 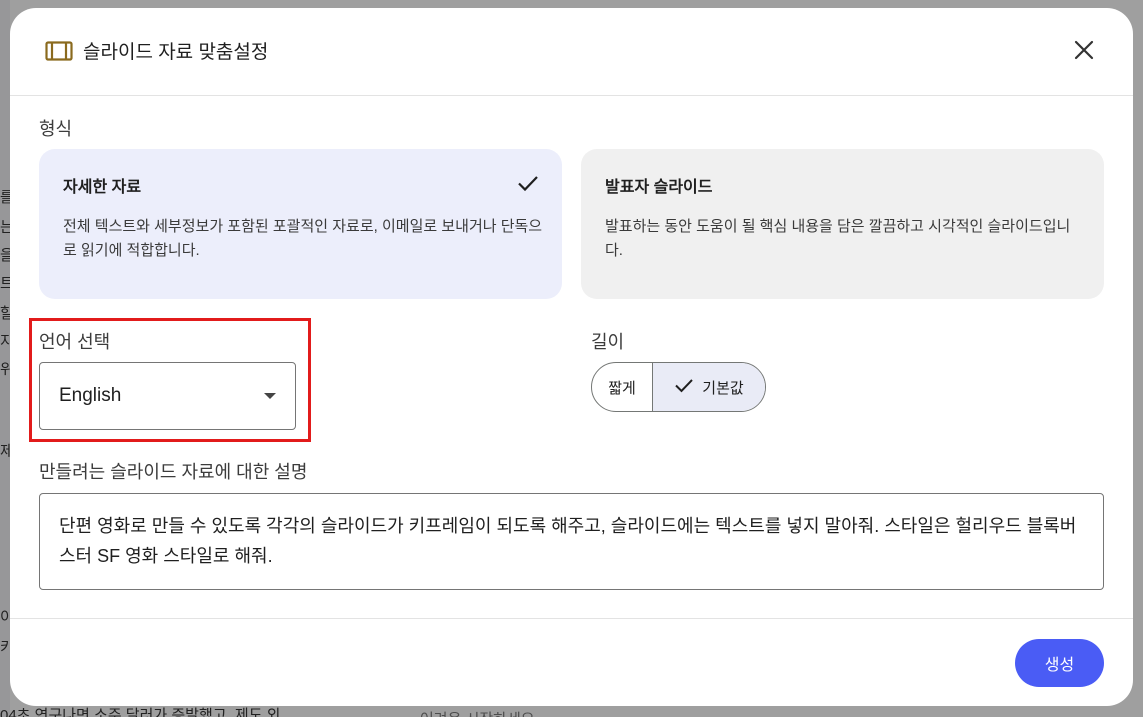 I want to click on length-option-label: 짧게, so click(x=622, y=388).